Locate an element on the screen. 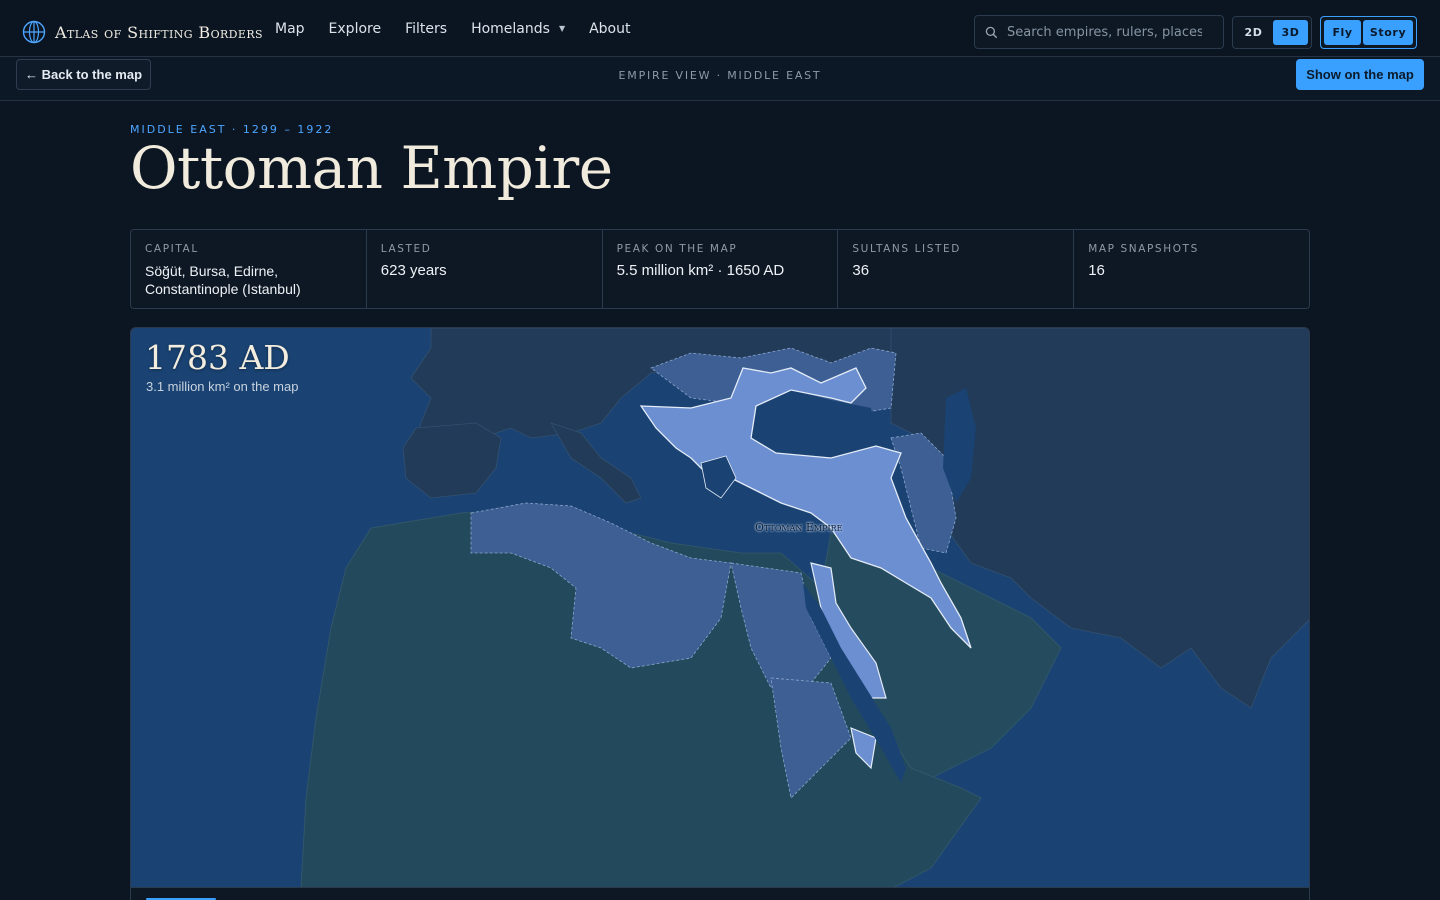  search-box is located at coordinates (1099, 32).